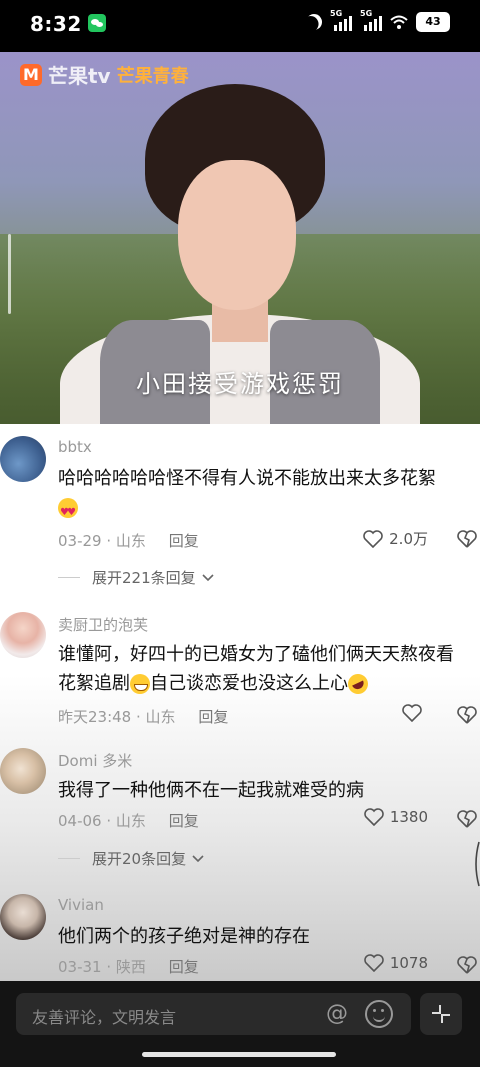 The height and width of the screenshot is (1067, 480). Describe the element at coordinates (31, 74) in the screenshot. I see `mango-tv-logo-icon: M` at that location.